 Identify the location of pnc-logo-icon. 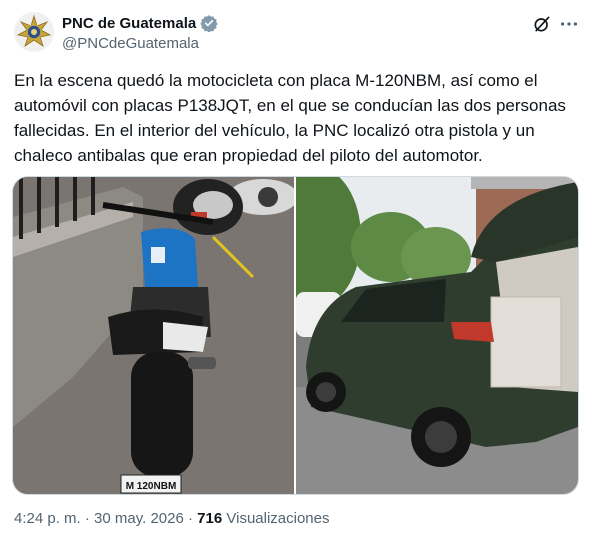
(34, 32).